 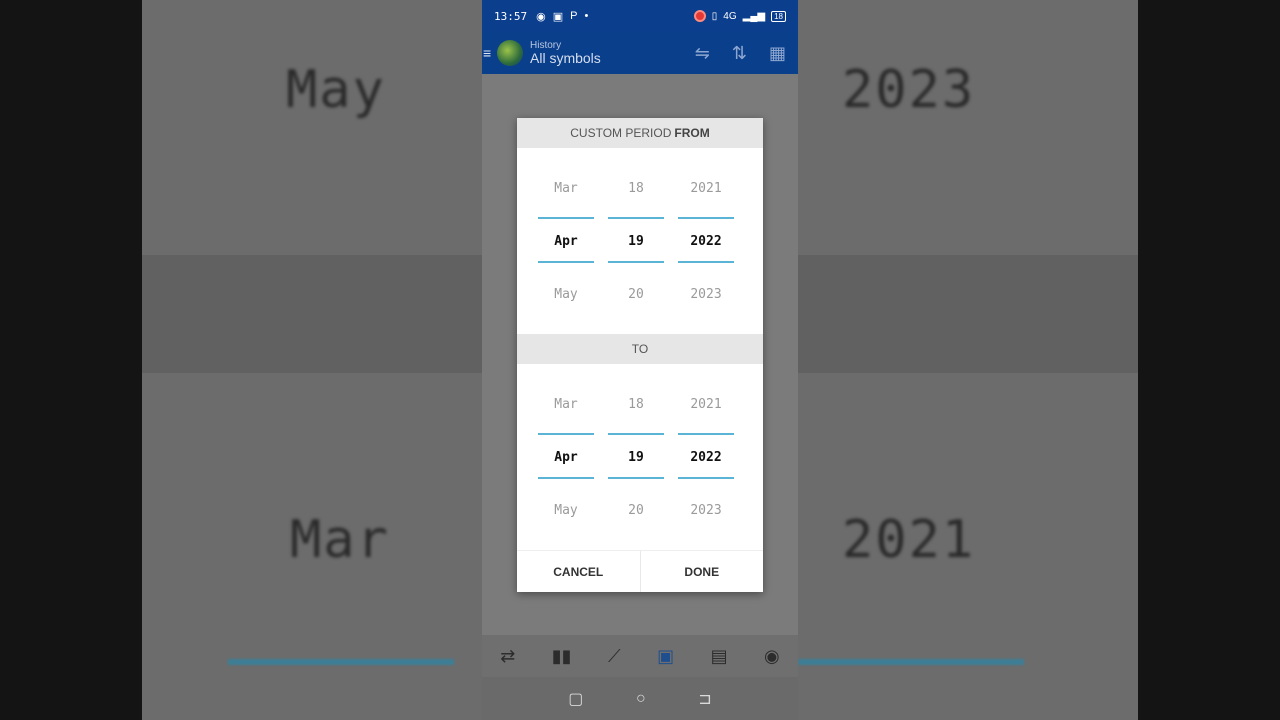 What do you see at coordinates (511, 16) in the screenshot?
I see `status-time: 13:57` at bounding box center [511, 16].